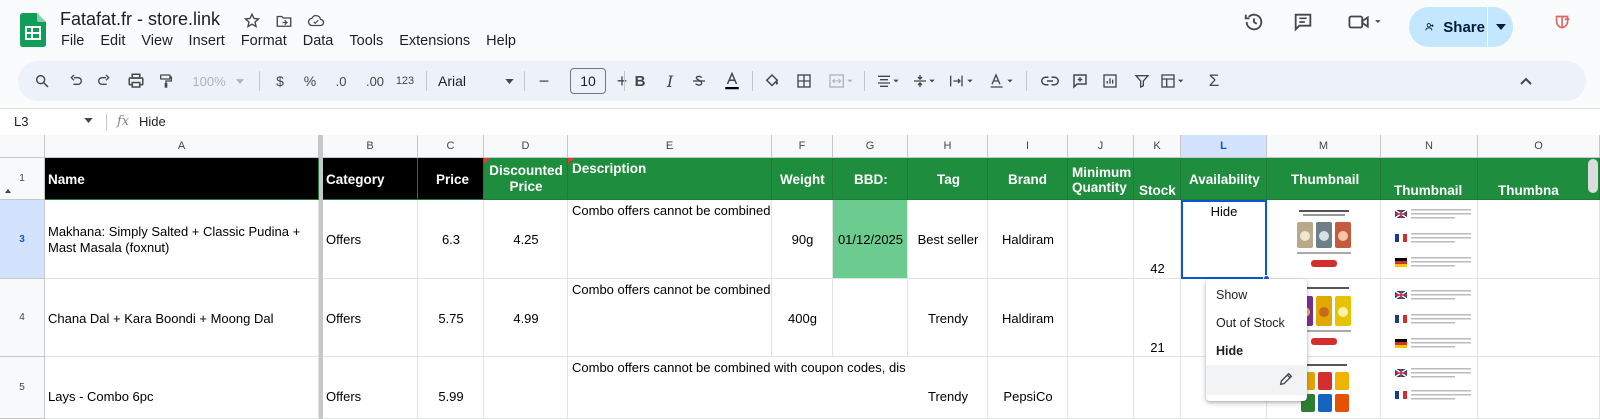  Describe the element at coordinates (22, 388) in the screenshot. I see `row-header-5: 5` at that location.